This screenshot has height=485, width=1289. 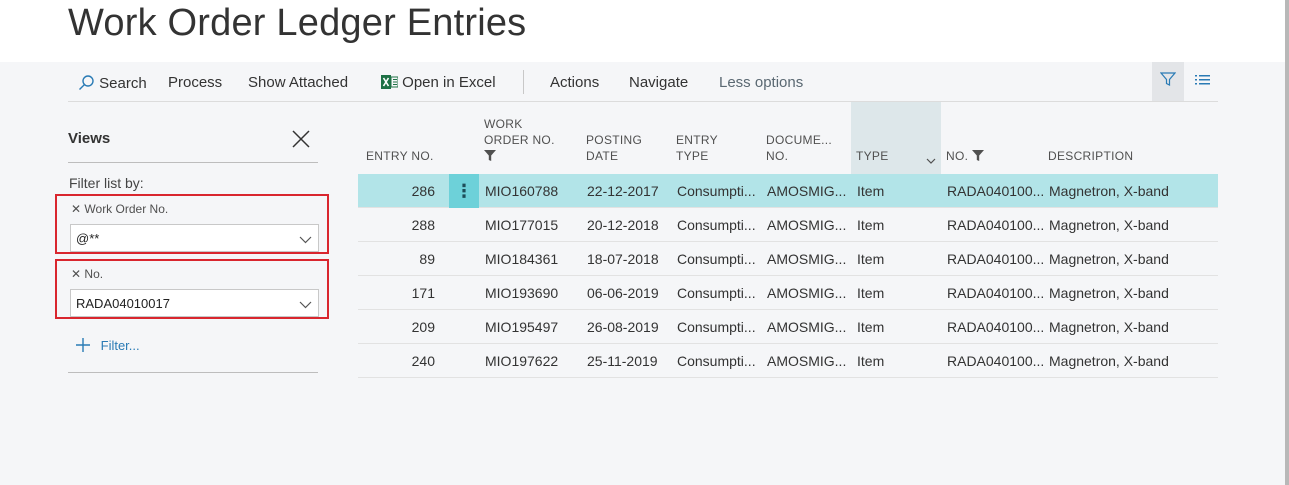 What do you see at coordinates (194, 303) in the screenshot?
I see `filter-value-input: RADA04010017` at bounding box center [194, 303].